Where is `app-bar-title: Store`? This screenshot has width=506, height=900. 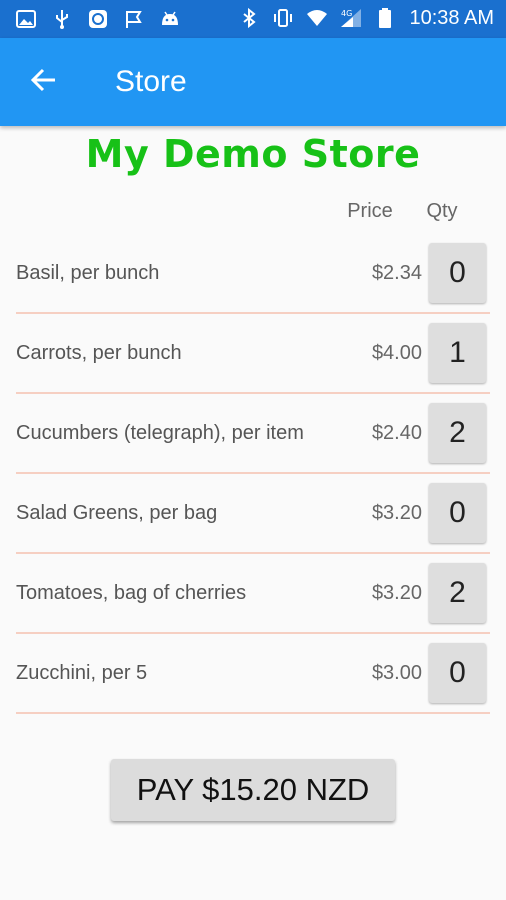
app-bar-title: Store is located at coordinates (151, 81).